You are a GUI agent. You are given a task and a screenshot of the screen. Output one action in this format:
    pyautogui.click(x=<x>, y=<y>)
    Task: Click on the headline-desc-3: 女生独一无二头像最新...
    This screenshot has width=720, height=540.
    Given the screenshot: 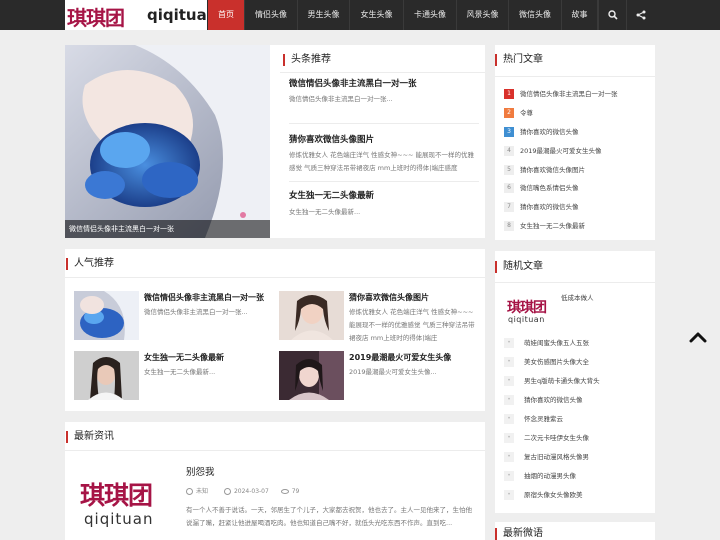 What is the action you would take?
    pyautogui.click(x=325, y=212)
    